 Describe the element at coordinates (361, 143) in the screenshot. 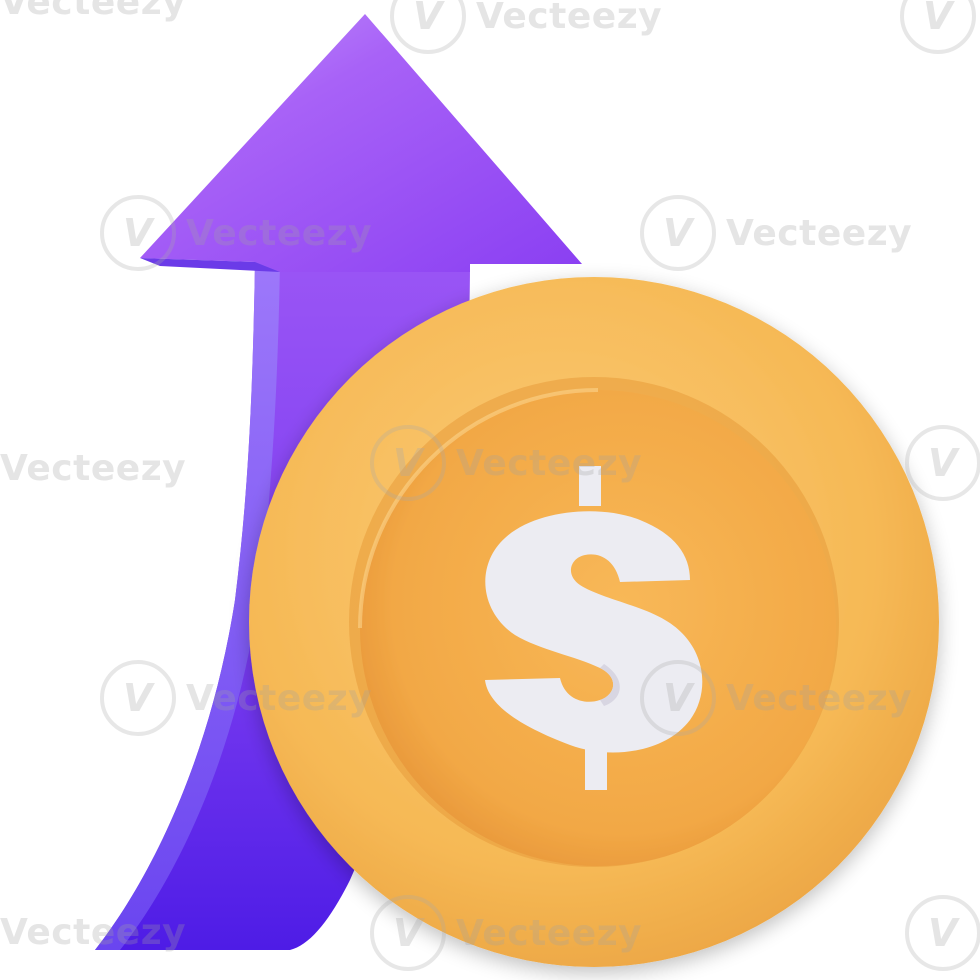

I see `arrow-head` at that location.